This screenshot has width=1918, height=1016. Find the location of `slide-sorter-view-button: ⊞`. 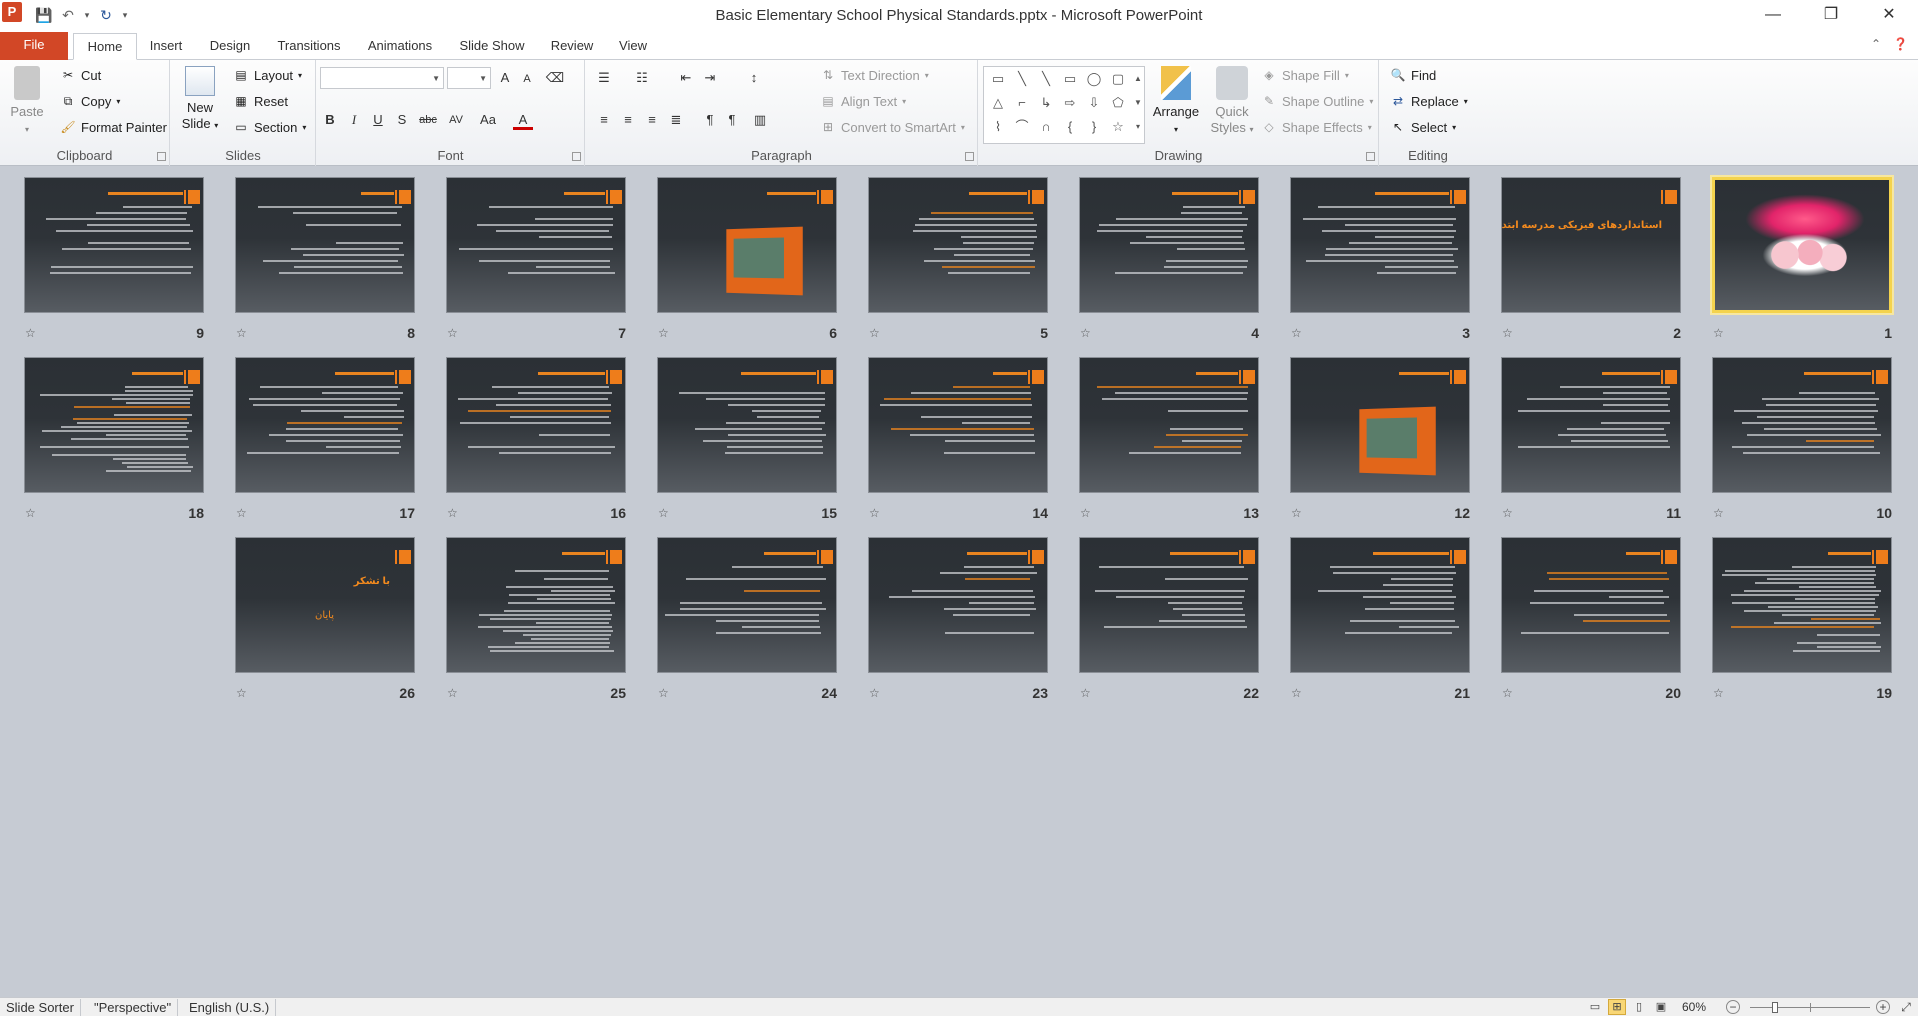

slide-sorter-view-button: ⊞ is located at coordinates (1617, 1007).